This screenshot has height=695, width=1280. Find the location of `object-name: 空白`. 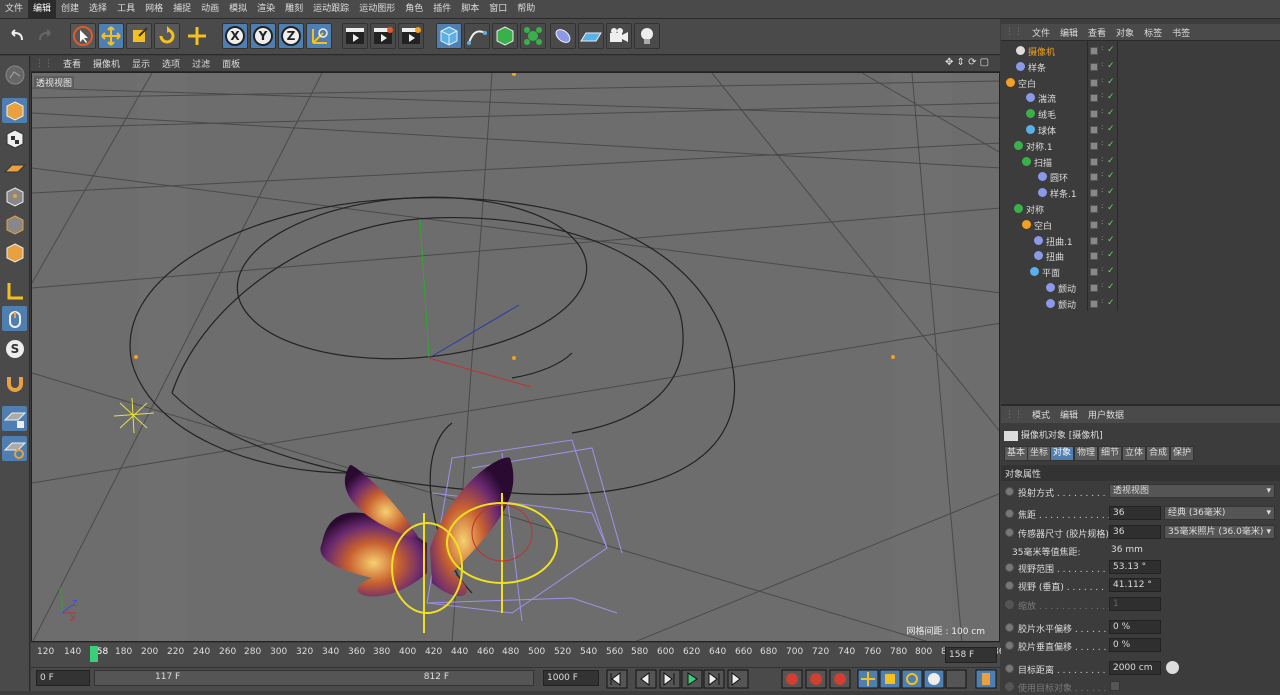

object-name: 空白 is located at coordinates (1043, 225).